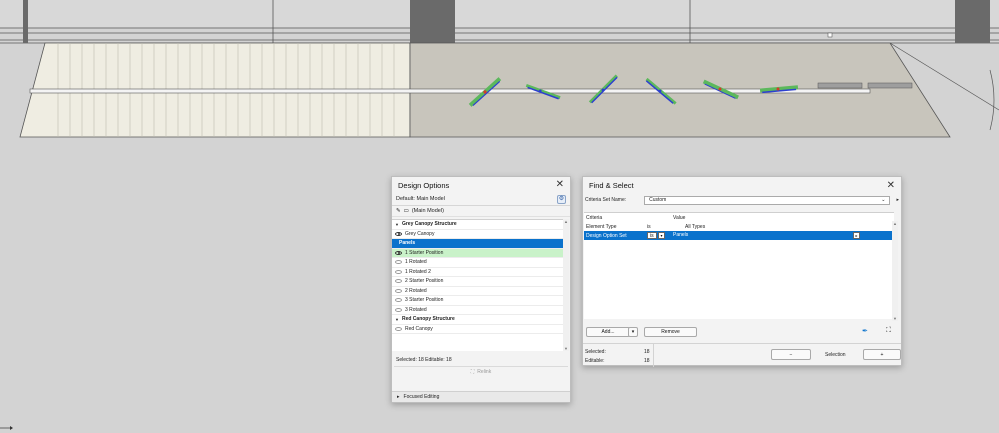 The image size is (999, 433). Describe the element at coordinates (478, 310) in the screenshot. I see `tree-item-3-rotated: 3 Rotated` at that location.